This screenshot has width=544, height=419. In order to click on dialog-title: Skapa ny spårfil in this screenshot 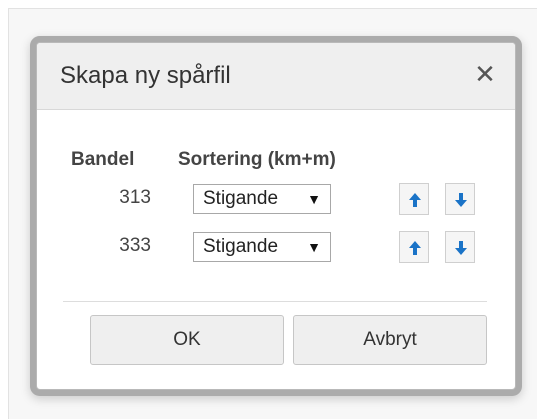, I will do `click(145, 75)`.